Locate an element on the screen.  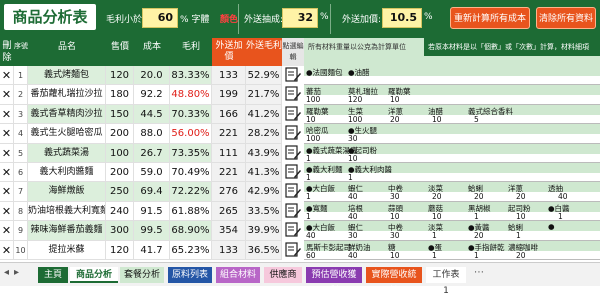
row-cost: 20.0 is located at coordinates (152, 76).